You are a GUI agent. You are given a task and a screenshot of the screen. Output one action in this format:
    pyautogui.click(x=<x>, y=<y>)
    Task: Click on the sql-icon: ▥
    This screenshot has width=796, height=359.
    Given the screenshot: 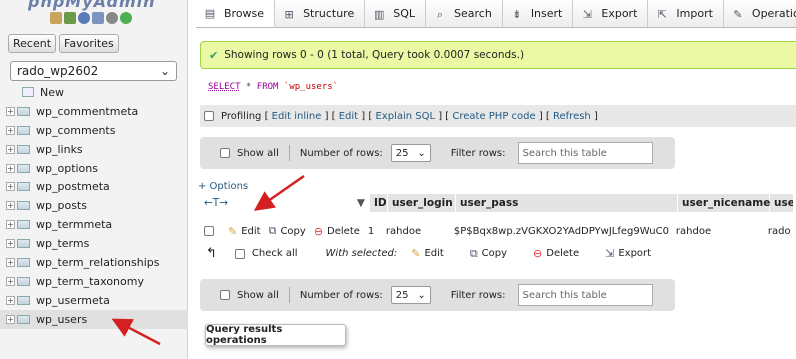 What is the action you would take?
    pyautogui.click(x=379, y=14)
    